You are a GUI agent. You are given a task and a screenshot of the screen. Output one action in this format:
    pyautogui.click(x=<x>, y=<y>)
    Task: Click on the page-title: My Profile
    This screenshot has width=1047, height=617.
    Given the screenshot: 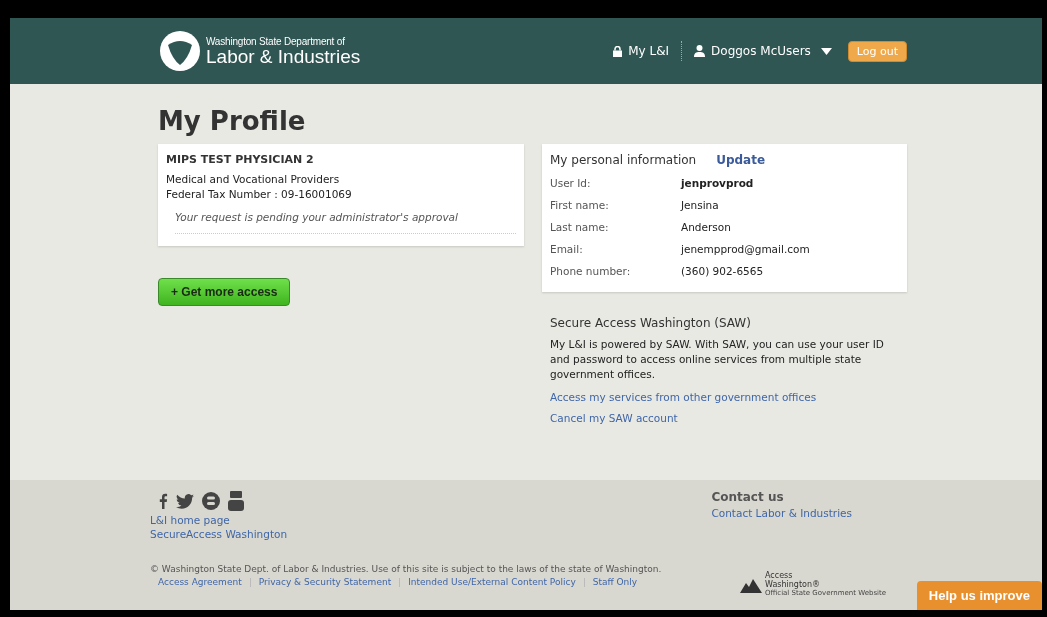 What is the action you would take?
    pyautogui.click(x=232, y=121)
    